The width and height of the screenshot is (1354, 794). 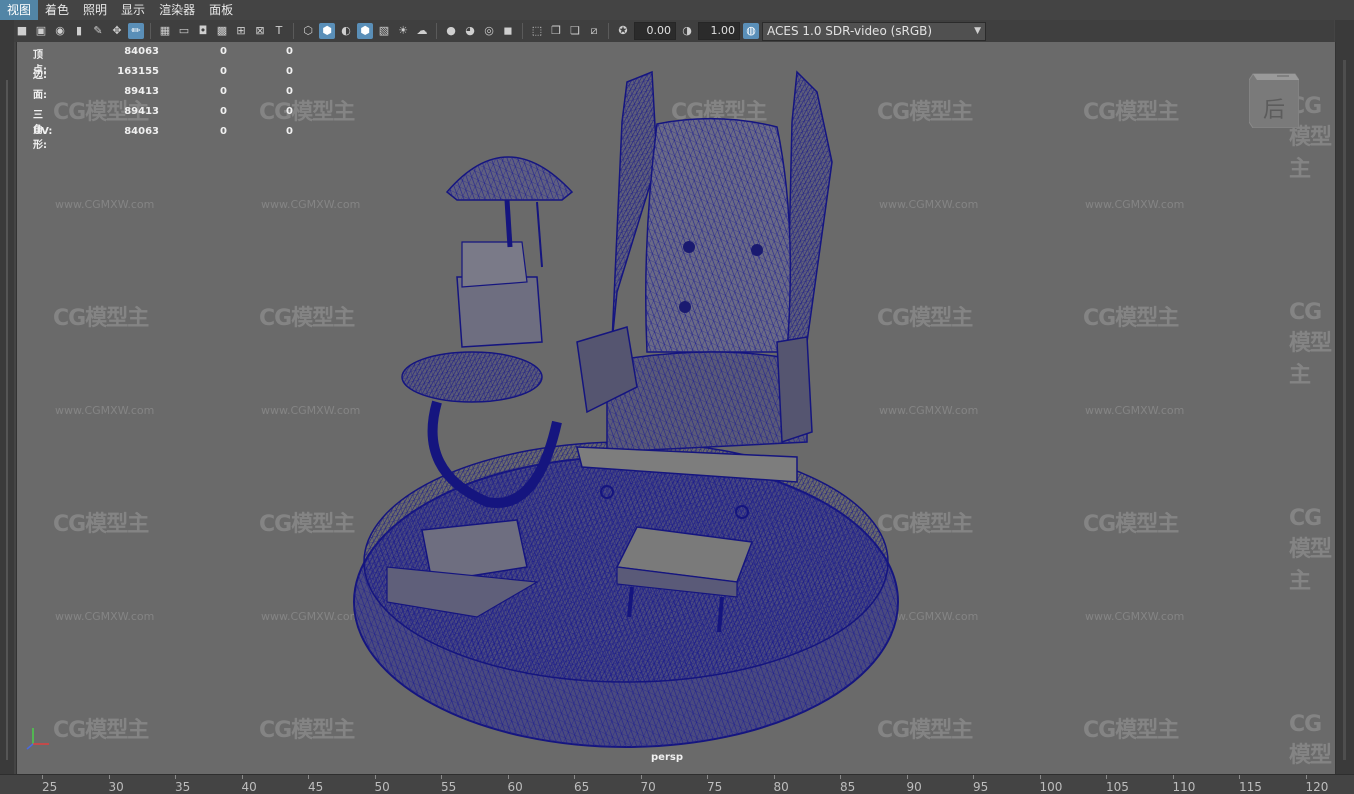 What do you see at coordinates (623, 31) in the screenshot?
I see `exposure-icon: ✪` at bounding box center [623, 31].